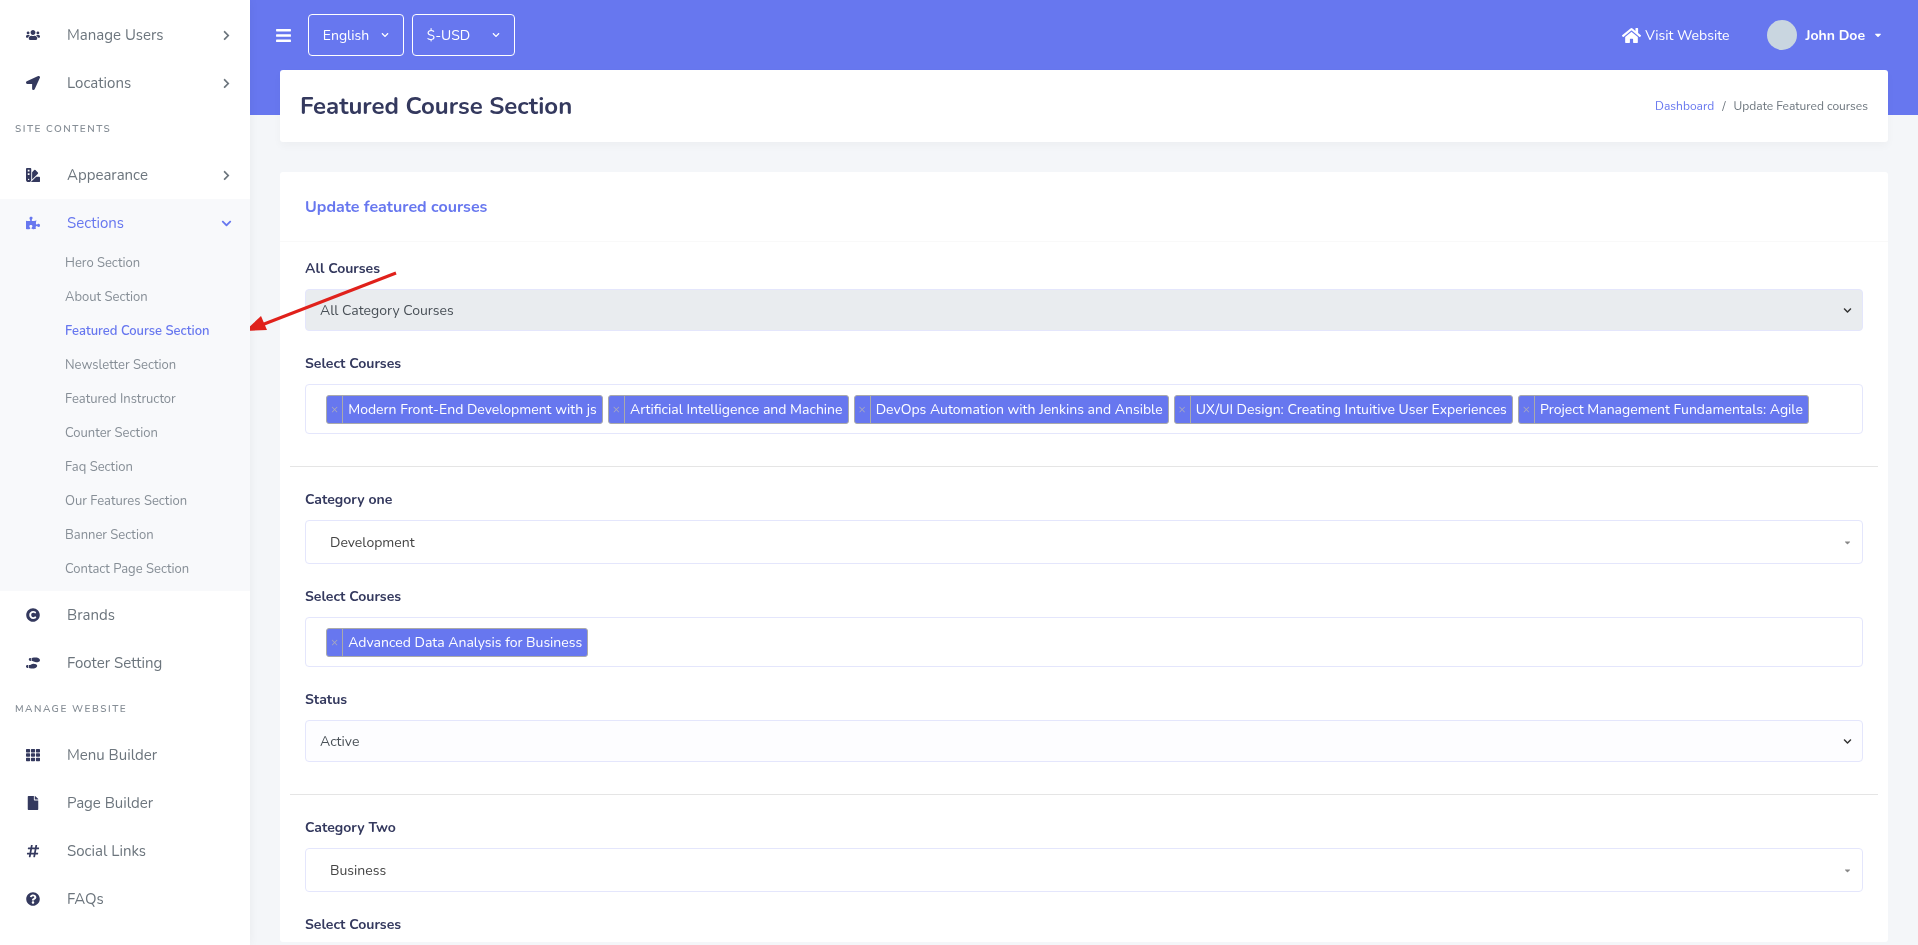  I want to click on submenu-item: Banner Section, so click(125, 536).